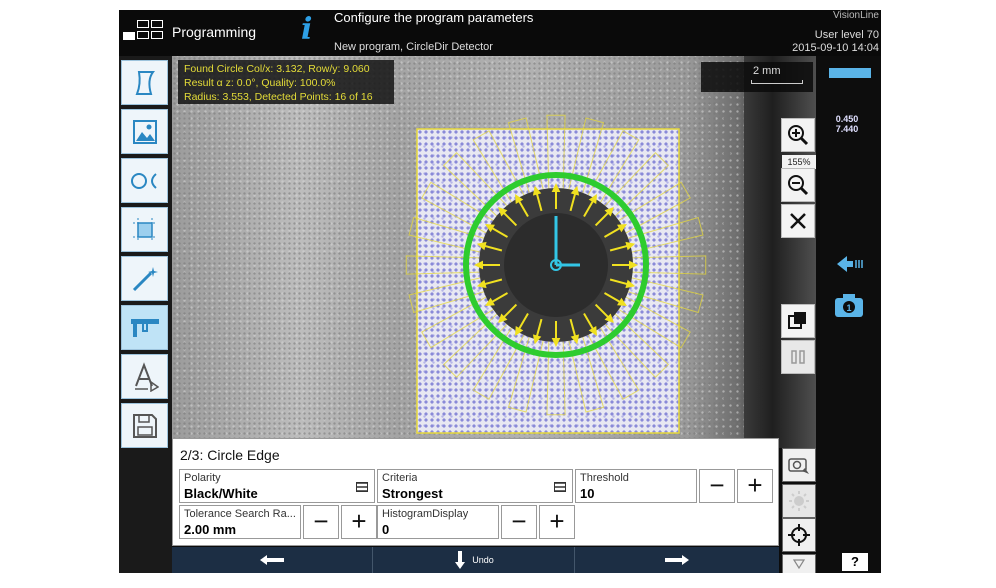 The width and height of the screenshot is (996, 588). I want to click on datetime: 2015-09-10 14:04, so click(835, 48).